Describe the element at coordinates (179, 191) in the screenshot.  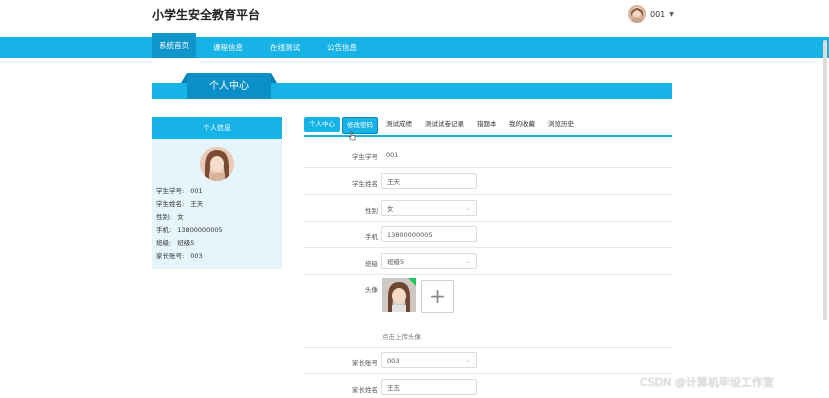
I see `profile-student-no: 学生学号: 001` at that location.